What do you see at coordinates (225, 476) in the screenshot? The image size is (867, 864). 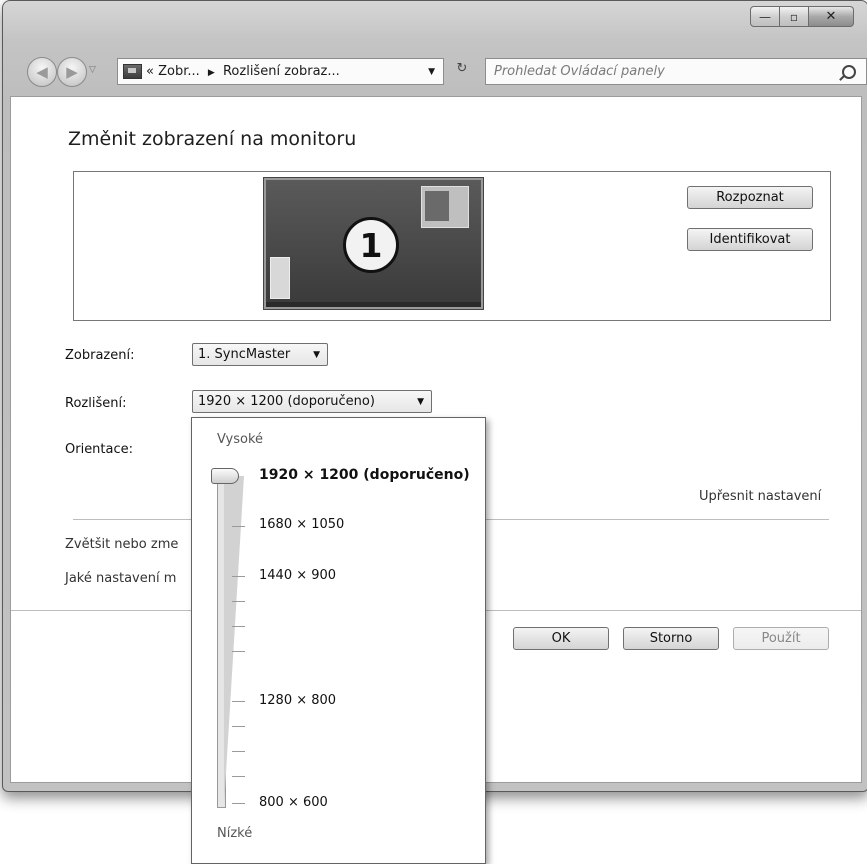 I see `resolution-slider-thumb` at bounding box center [225, 476].